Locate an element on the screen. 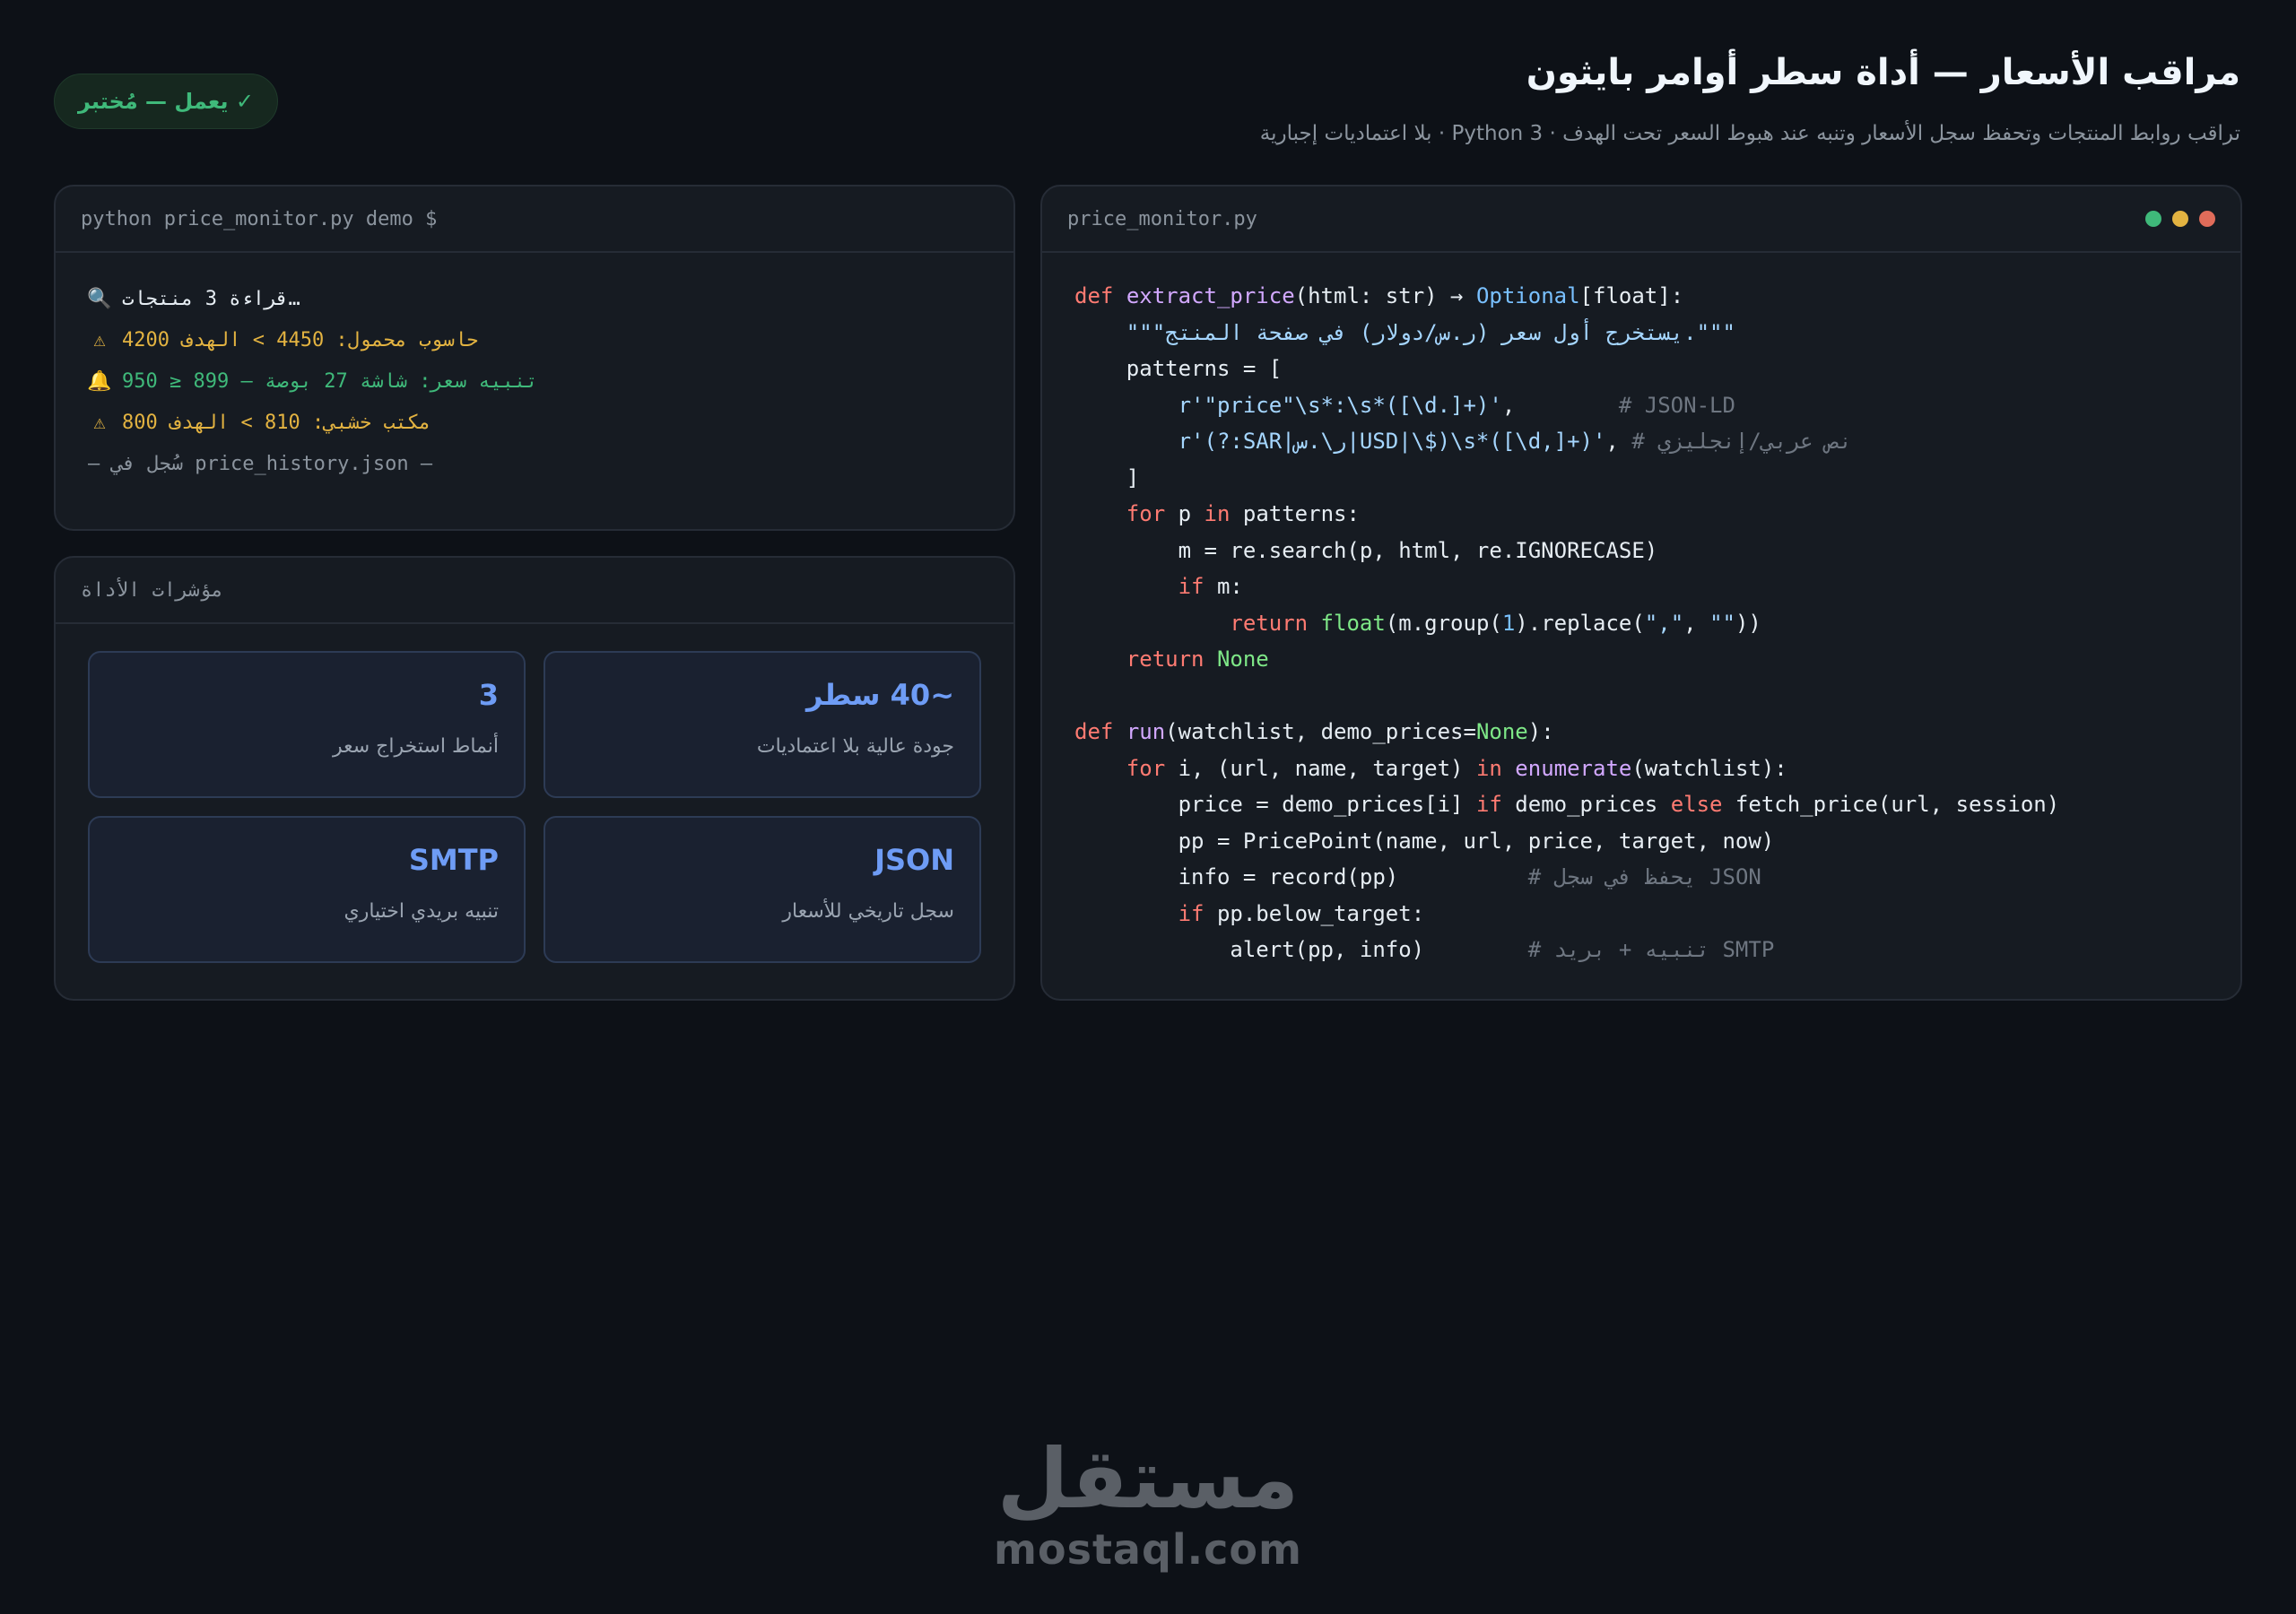 This screenshot has height=1614, width=2296. code-line: ] is located at coordinates (1107, 477).